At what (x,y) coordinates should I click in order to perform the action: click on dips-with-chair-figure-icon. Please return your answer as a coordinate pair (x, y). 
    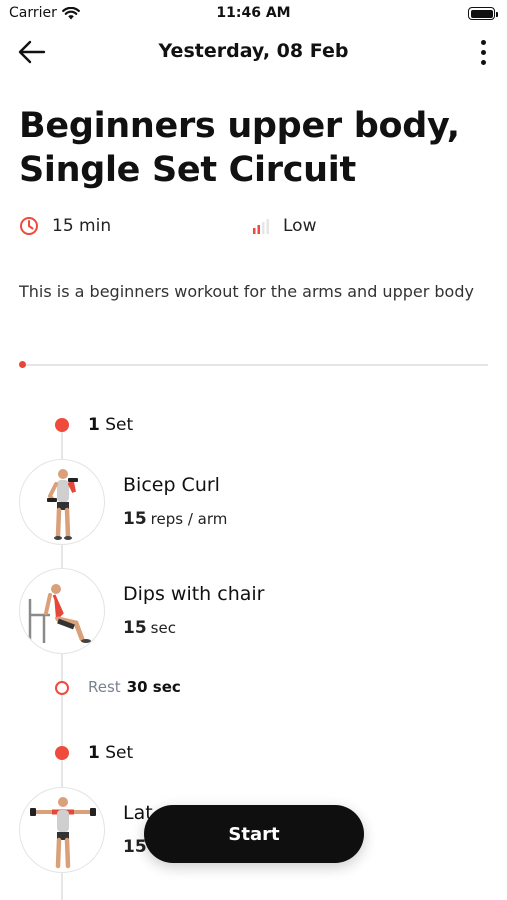
    Looking at the image, I should click on (59, 613).